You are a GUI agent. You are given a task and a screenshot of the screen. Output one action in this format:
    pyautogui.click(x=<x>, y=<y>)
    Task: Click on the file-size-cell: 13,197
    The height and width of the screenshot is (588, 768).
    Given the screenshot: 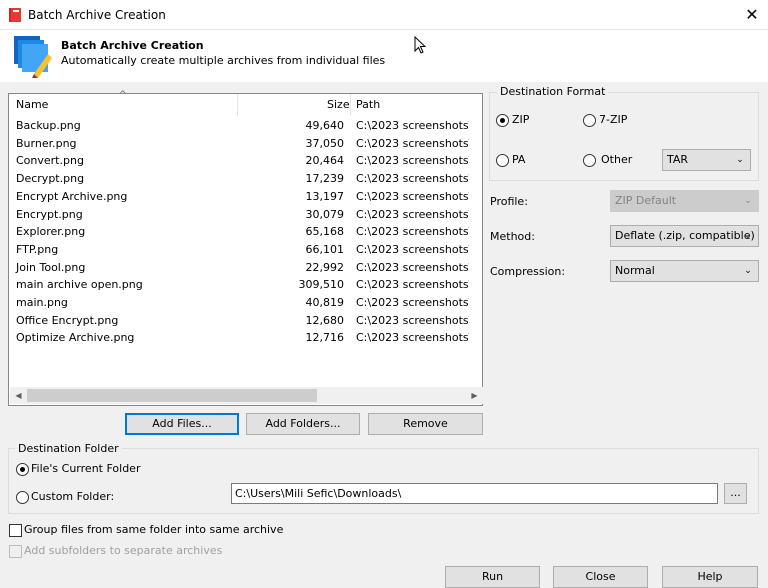 What is the action you would take?
    pyautogui.click(x=325, y=196)
    